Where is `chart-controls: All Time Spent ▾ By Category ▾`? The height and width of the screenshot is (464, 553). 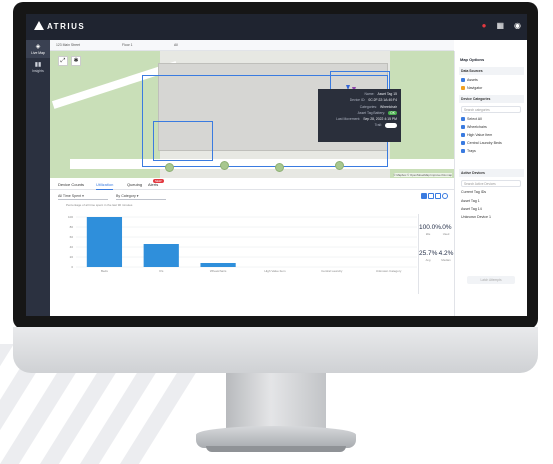
chart-controls: All Time Spent ▾ By Category ▾ is located at coordinates (252, 196).